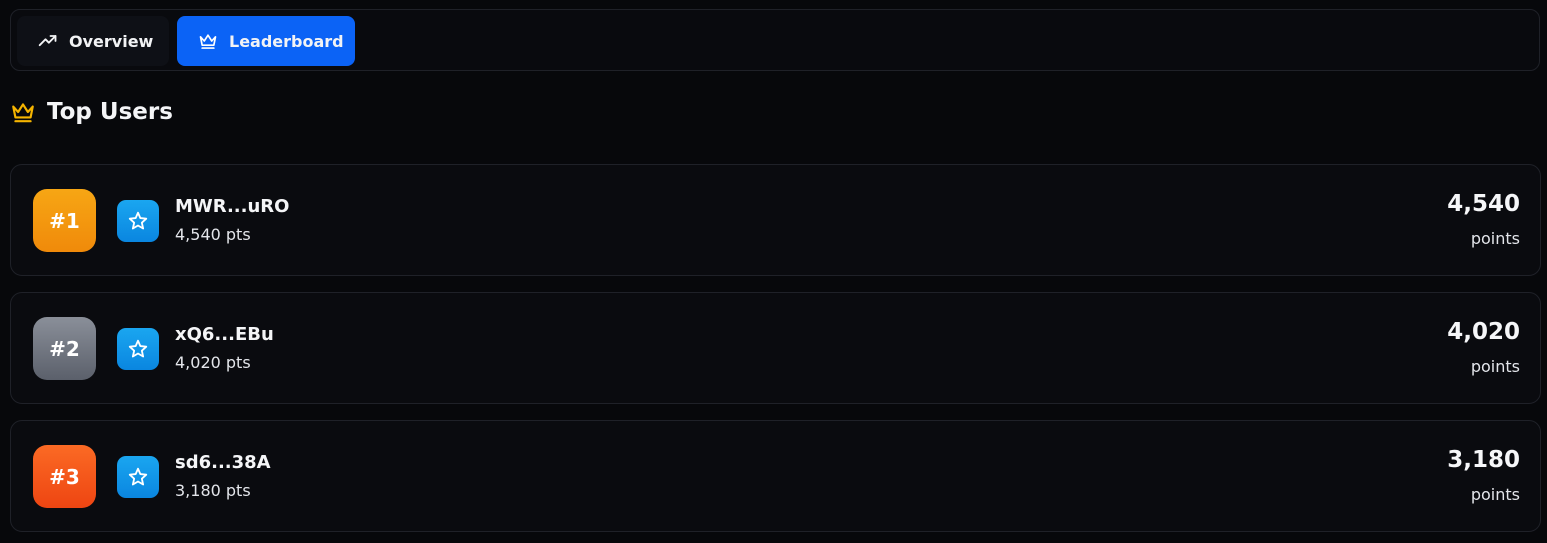 This screenshot has height=543, width=1547. What do you see at coordinates (1483, 460) in the screenshot?
I see `score-value: 3,180` at bounding box center [1483, 460].